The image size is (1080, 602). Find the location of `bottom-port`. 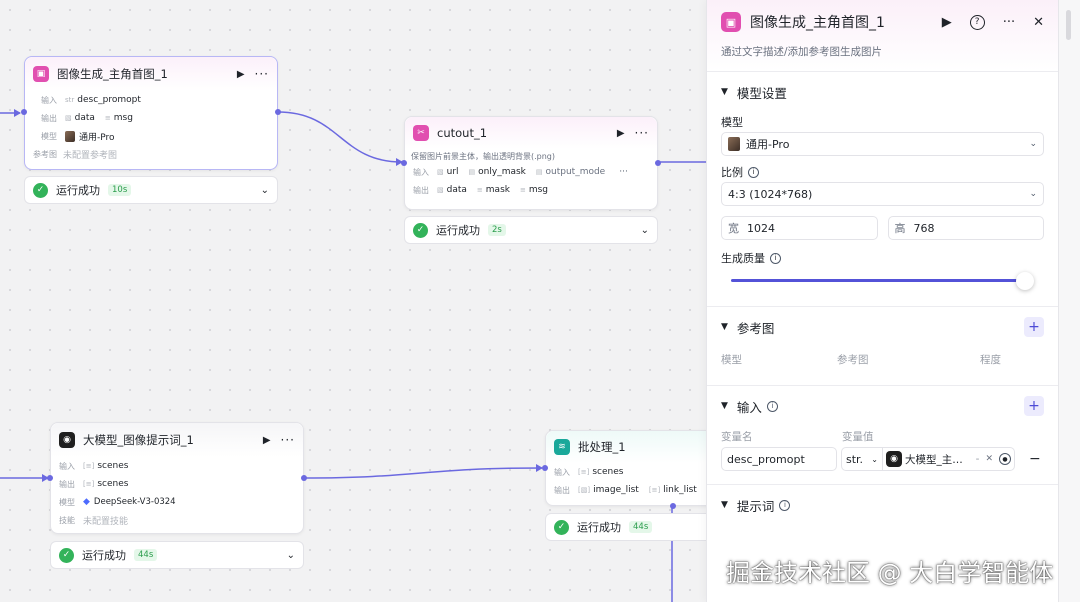

bottom-port is located at coordinates (673, 506).